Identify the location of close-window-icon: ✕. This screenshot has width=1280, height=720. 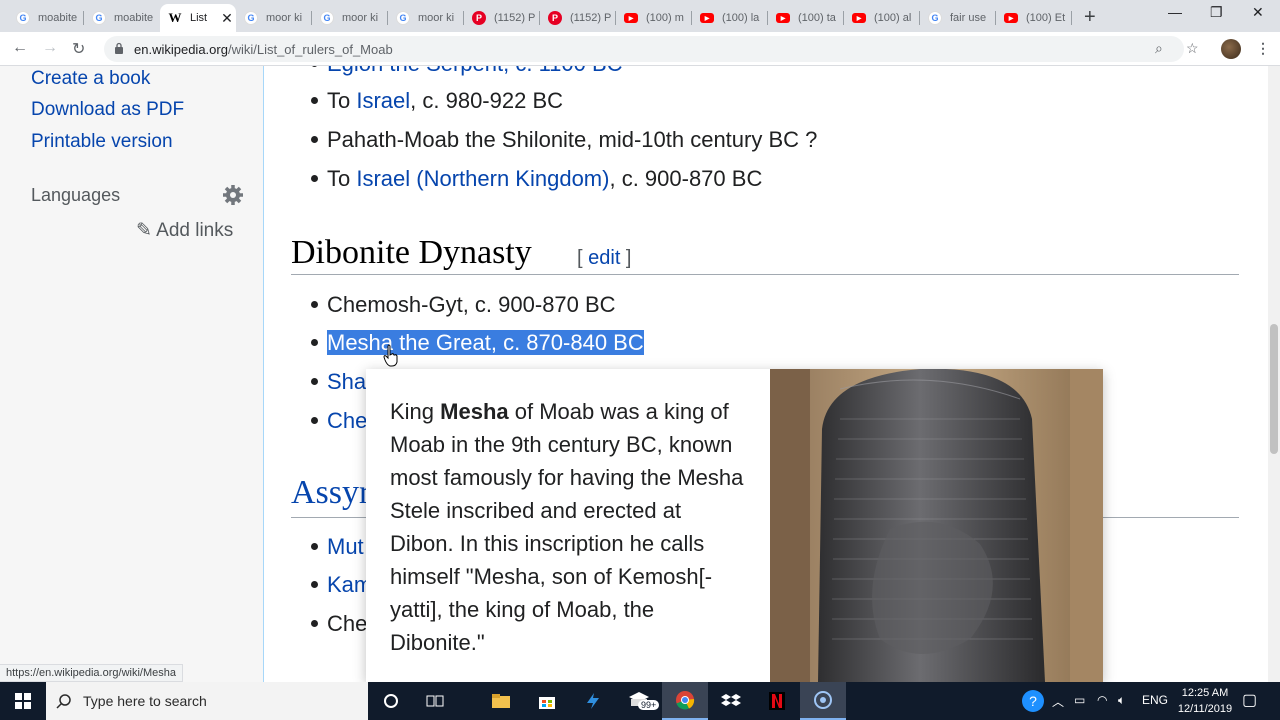
(1258, 12).